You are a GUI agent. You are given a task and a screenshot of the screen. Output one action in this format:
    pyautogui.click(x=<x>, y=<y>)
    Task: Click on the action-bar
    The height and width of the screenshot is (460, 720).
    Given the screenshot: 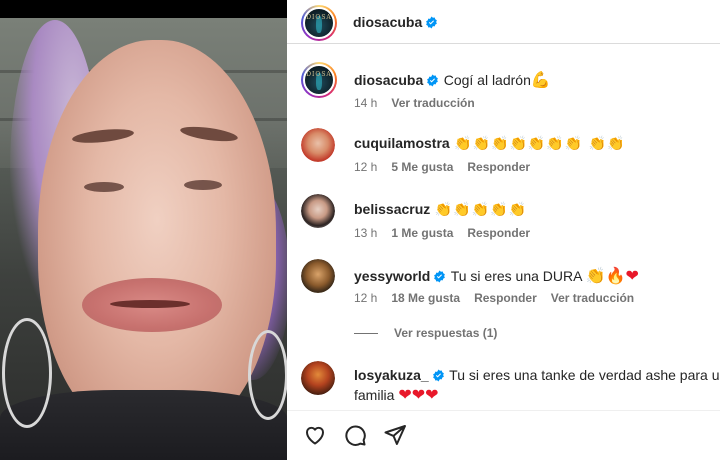 What is the action you would take?
    pyautogui.click(x=503, y=435)
    